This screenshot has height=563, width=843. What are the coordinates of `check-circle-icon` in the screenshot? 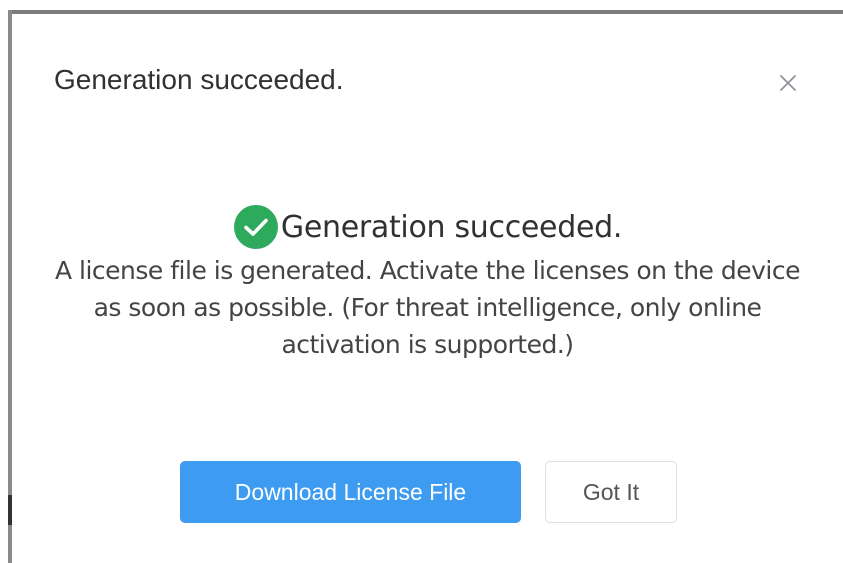 It's located at (256, 227).